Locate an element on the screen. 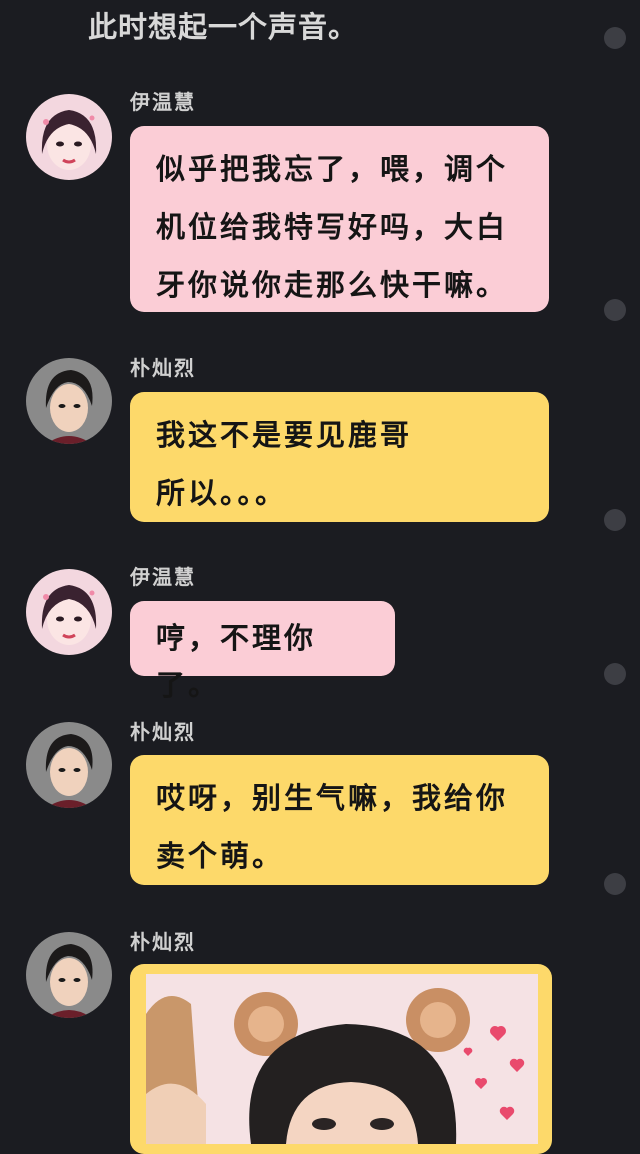 This screenshot has height=1154, width=640. image-message-bubble is located at coordinates (341, 1059).